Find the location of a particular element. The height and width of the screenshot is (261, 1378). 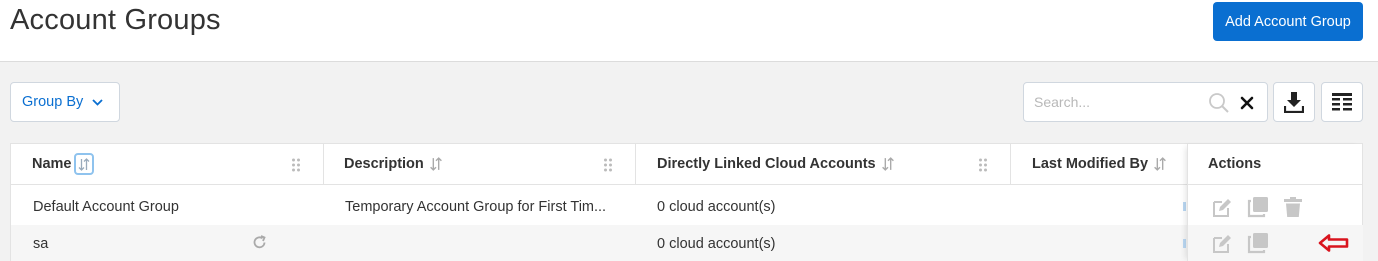

search-box is located at coordinates (1145, 102).